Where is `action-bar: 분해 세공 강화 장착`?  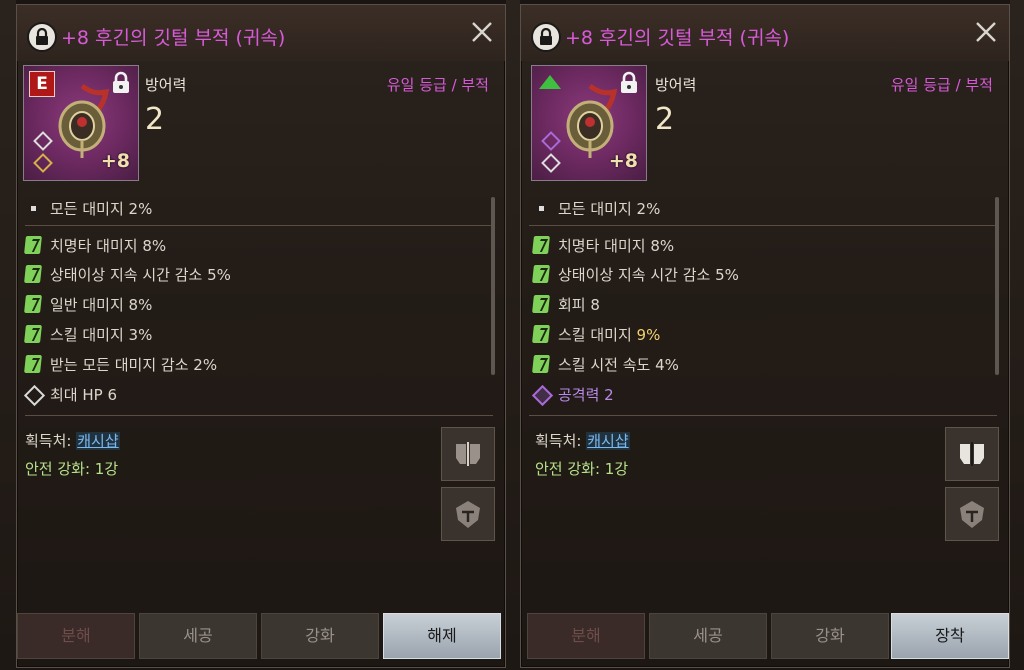
action-bar: 분해 세공 강화 장착 is located at coordinates (765, 637).